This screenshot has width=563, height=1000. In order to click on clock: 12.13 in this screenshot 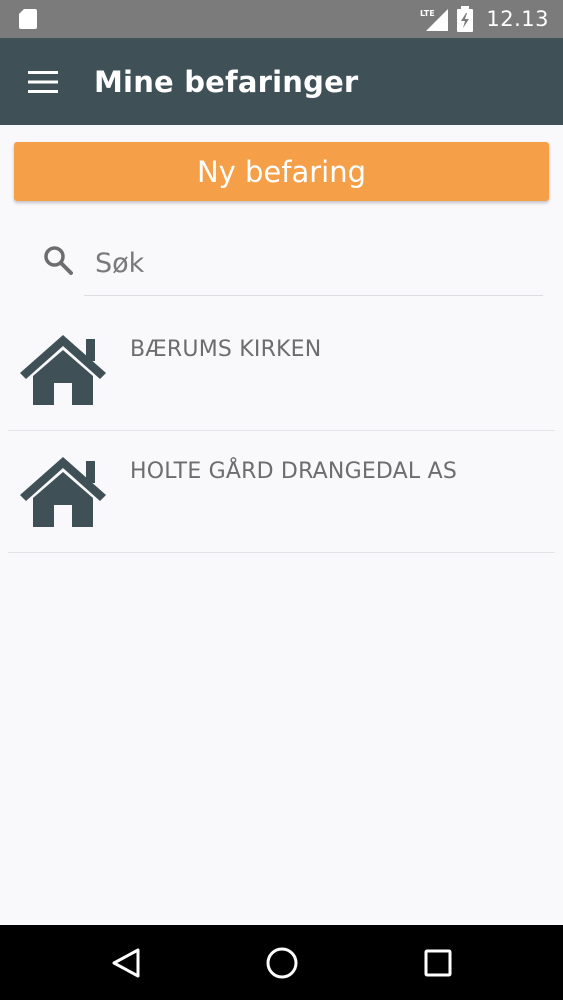, I will do `click(517, 19)`.